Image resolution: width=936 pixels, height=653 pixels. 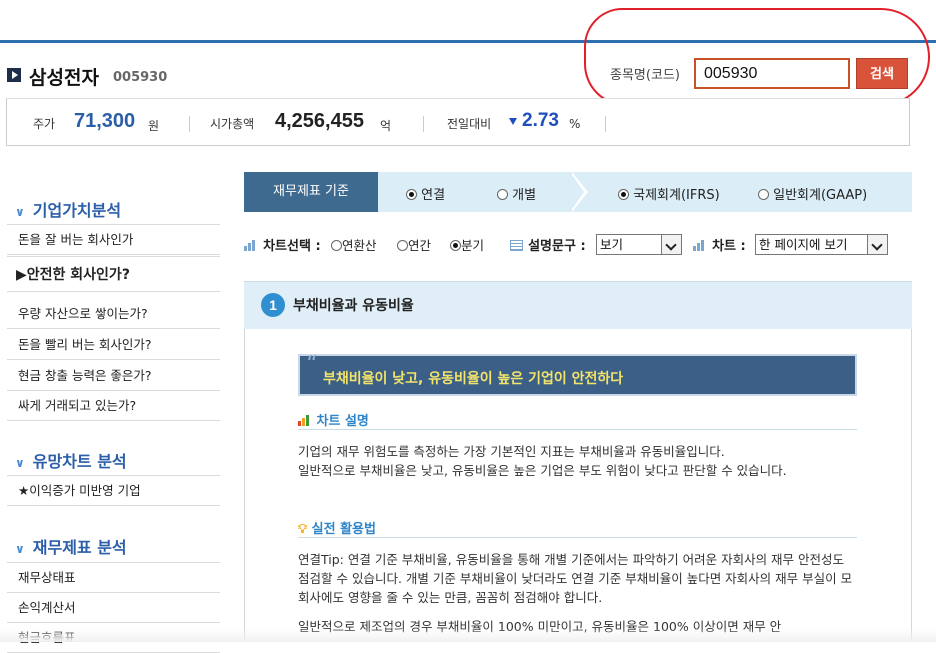 I want to click on radio-annual: 연간, so click(x=414, y=244).